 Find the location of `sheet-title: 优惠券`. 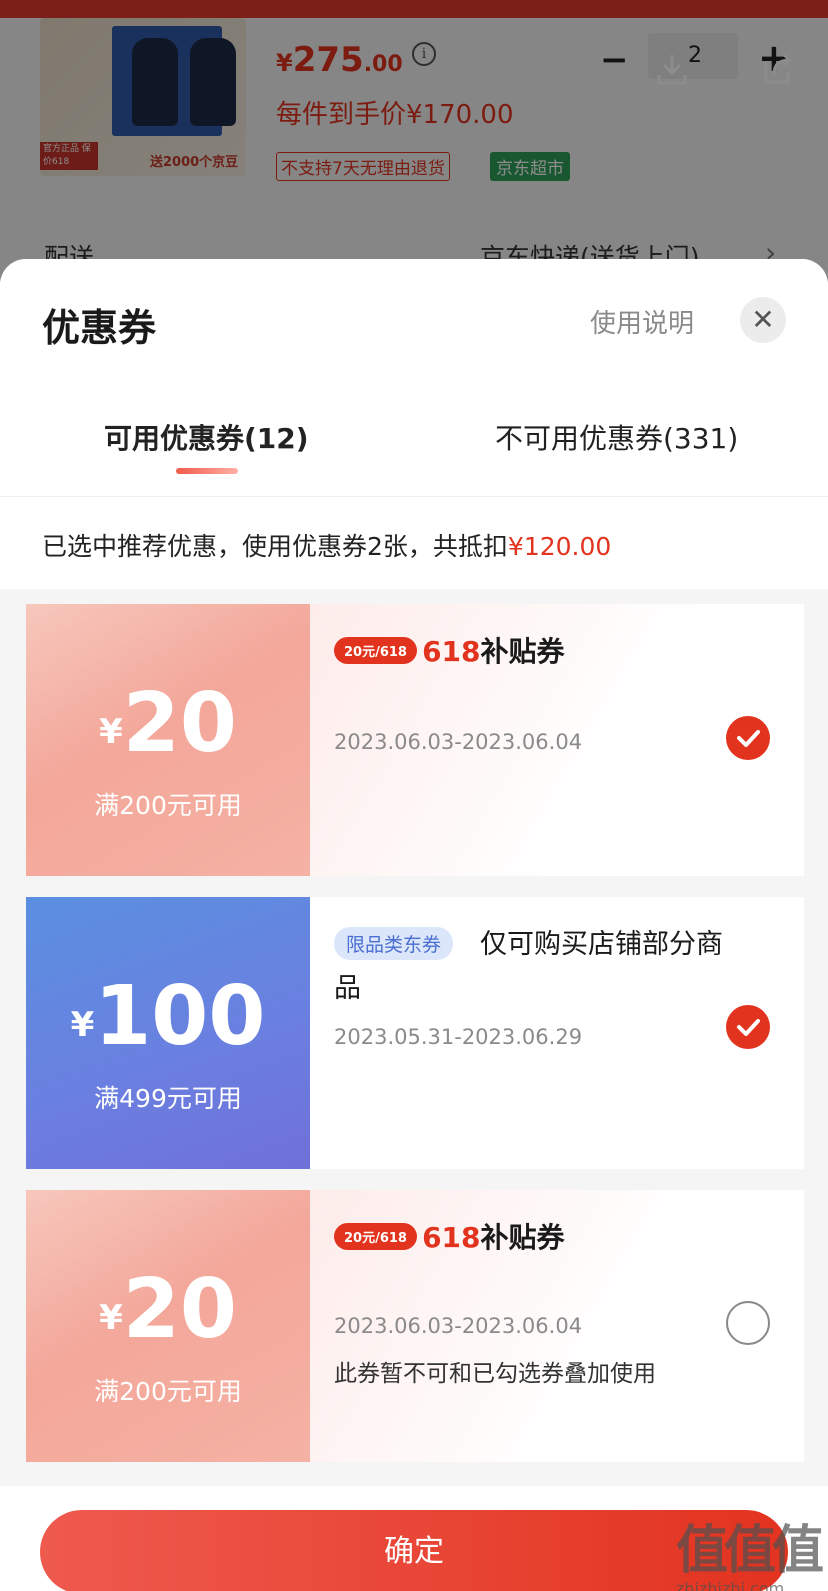

sheet-title: 优惠券 is located at coordinates (99, 328).